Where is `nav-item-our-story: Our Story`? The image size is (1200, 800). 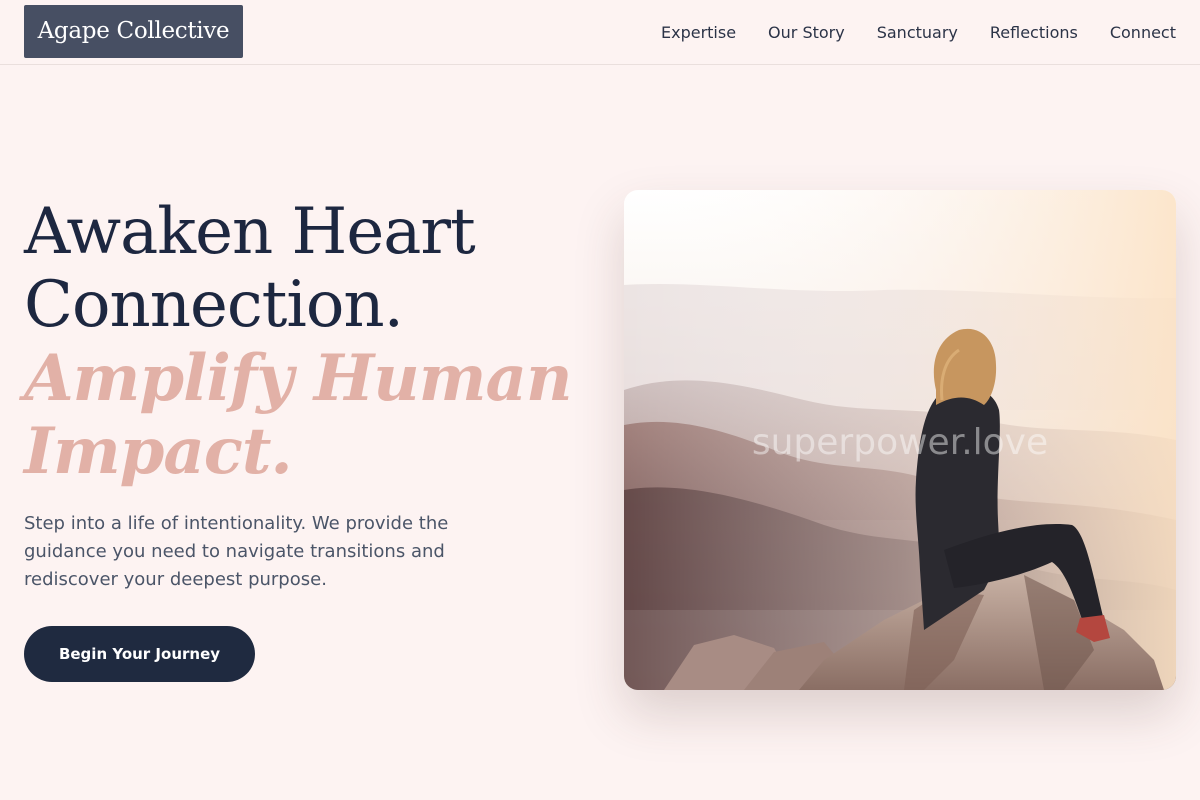
nav-item-our-story: Our Story is located at coordinates (806, 32).